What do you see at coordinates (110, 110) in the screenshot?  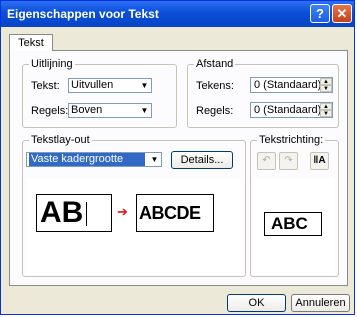 I see `regels-alignment-select: Boven ▼` at bounding box center [110, 110].